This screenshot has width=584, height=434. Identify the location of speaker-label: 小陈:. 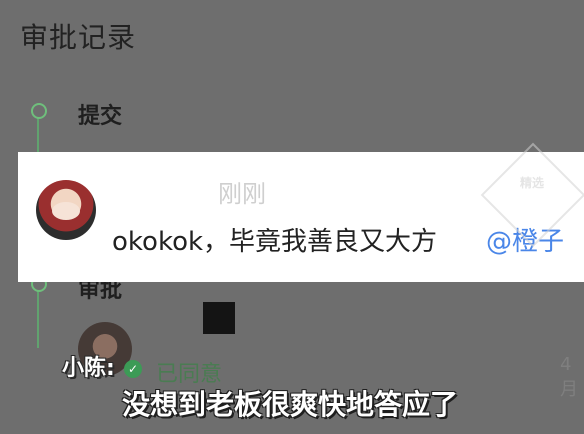
(88, 368).